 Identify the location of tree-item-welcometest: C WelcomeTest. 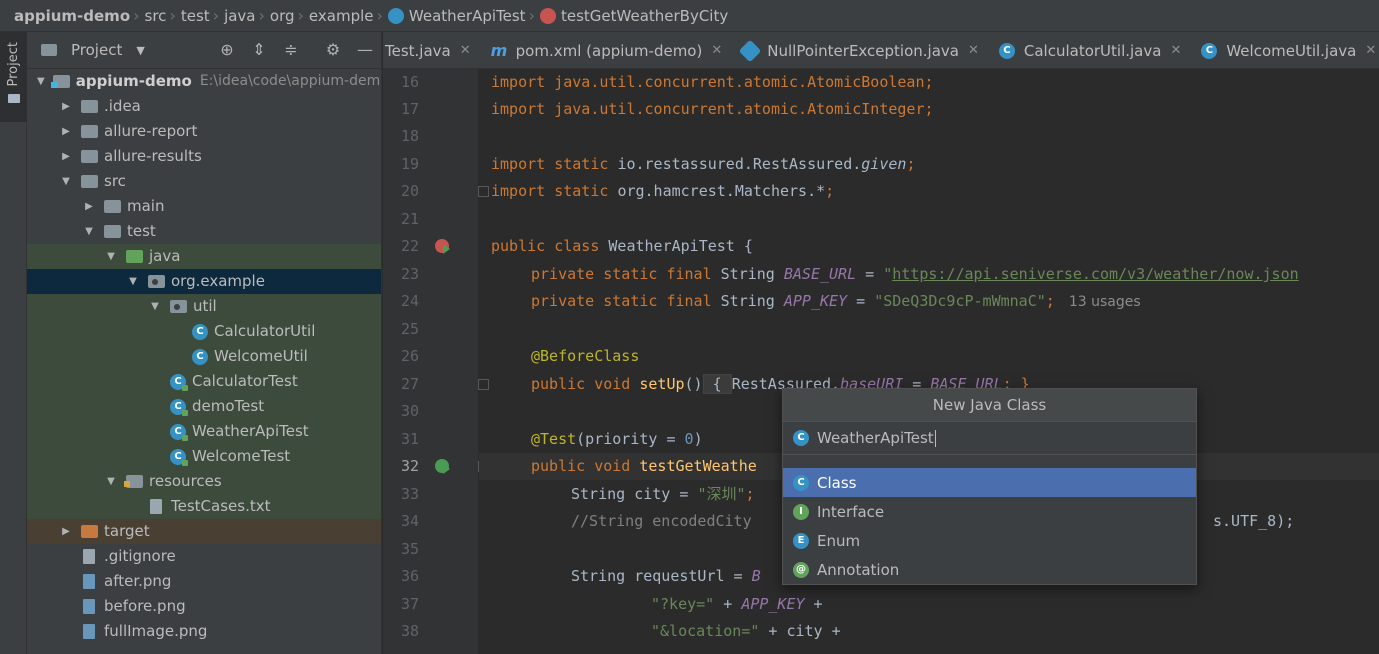
(204, 456).